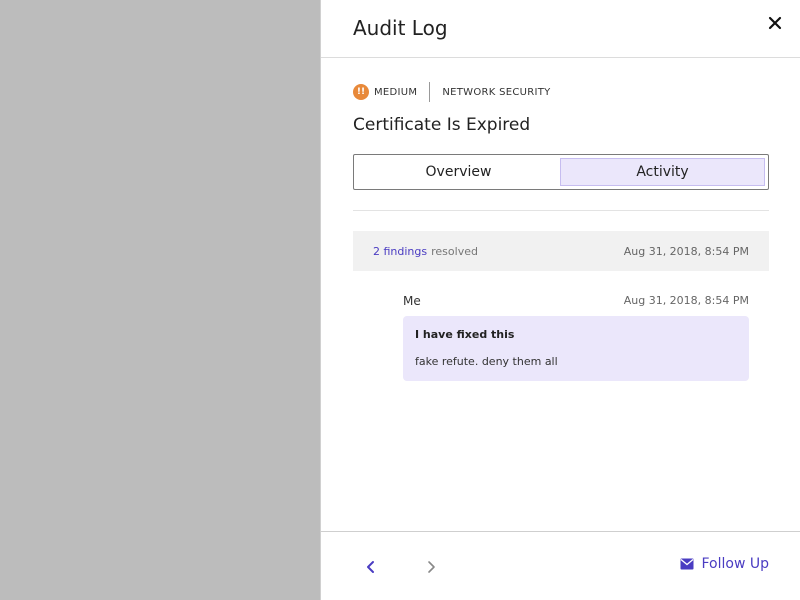 This screenshot has height=600, width=800. I want to click on chevron-right-icon, so click(431, 567).